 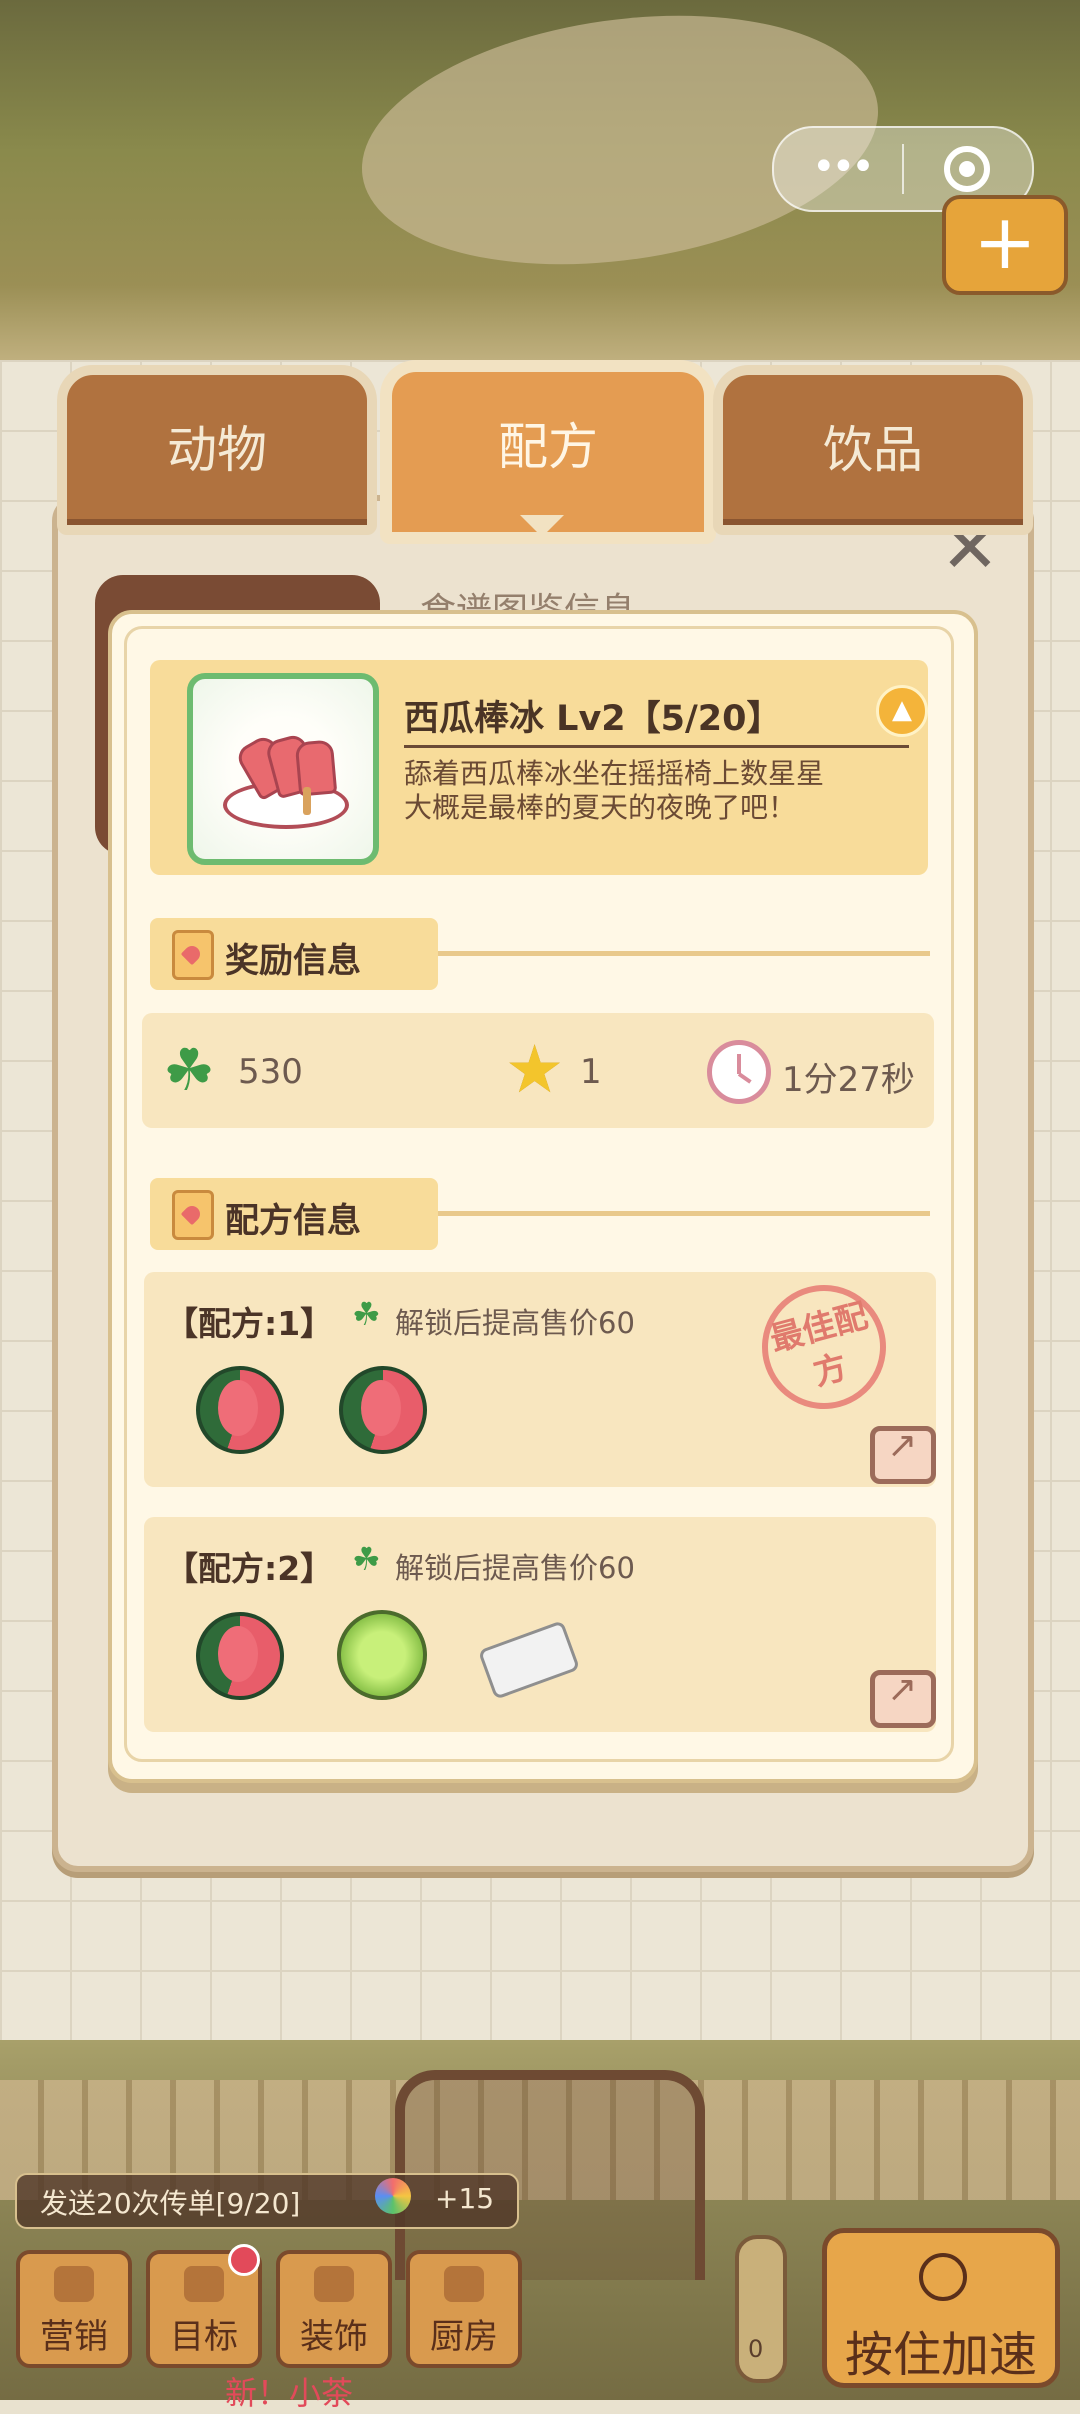 I want to click on hold-to-speed-button: 按住加速, so click(x=941, y=2308).